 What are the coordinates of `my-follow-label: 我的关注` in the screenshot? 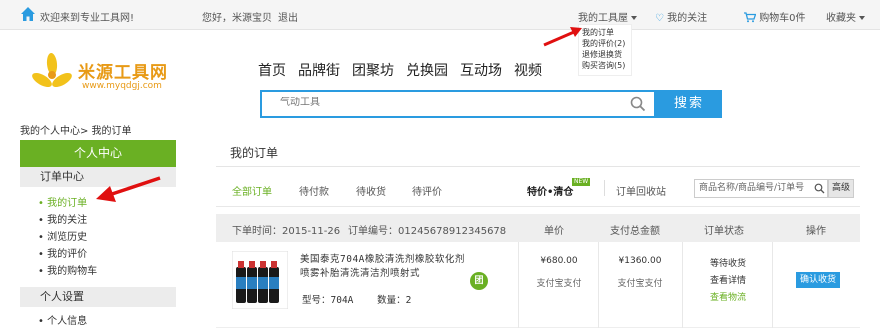 It's located at (687, 18).